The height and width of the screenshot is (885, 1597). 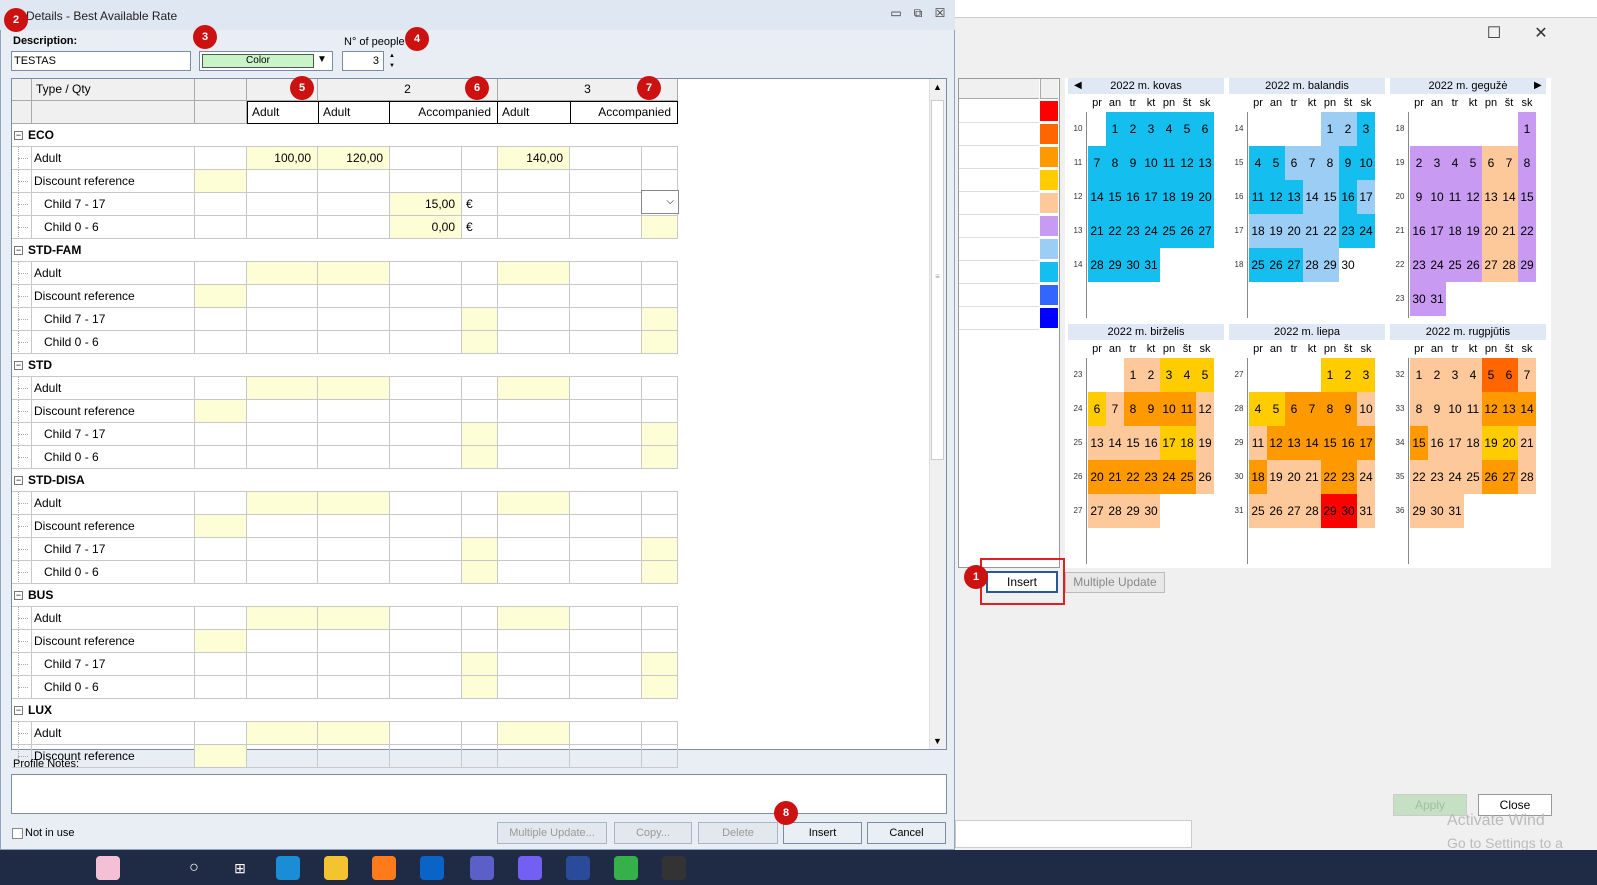 What do you see at coordinates (1205, 129) in the screenshot?
I see `calendar-day: 6` at bounding box center [1205, 129].